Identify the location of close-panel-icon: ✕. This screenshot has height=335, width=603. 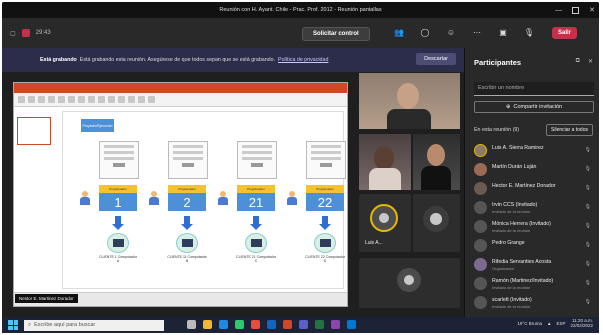
(590, 61).